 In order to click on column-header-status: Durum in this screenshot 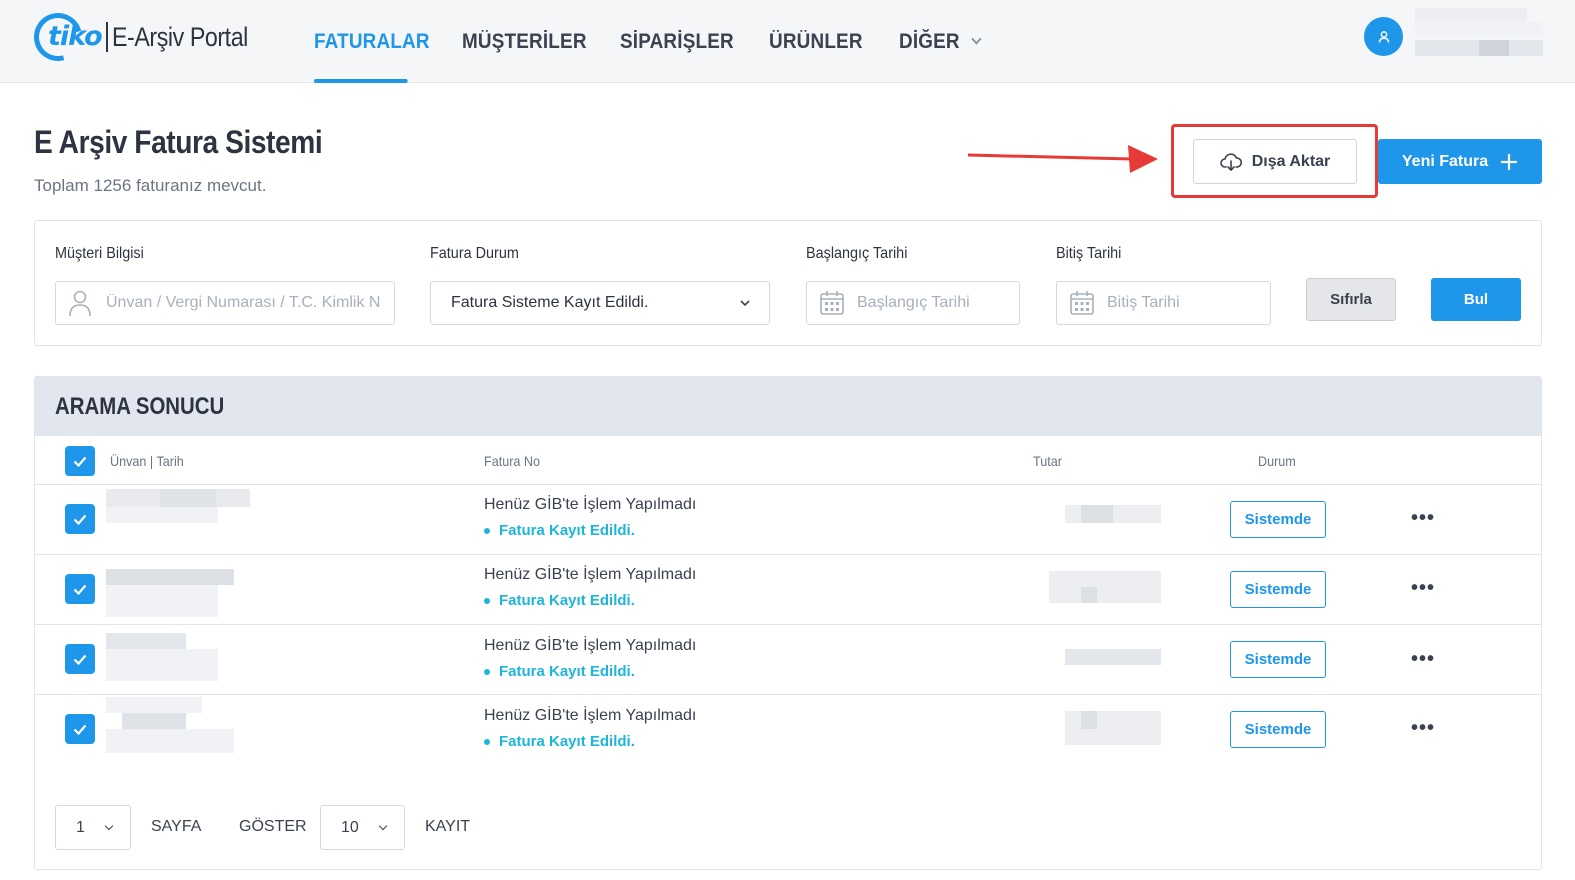, I will do `click(1277, 461)`.